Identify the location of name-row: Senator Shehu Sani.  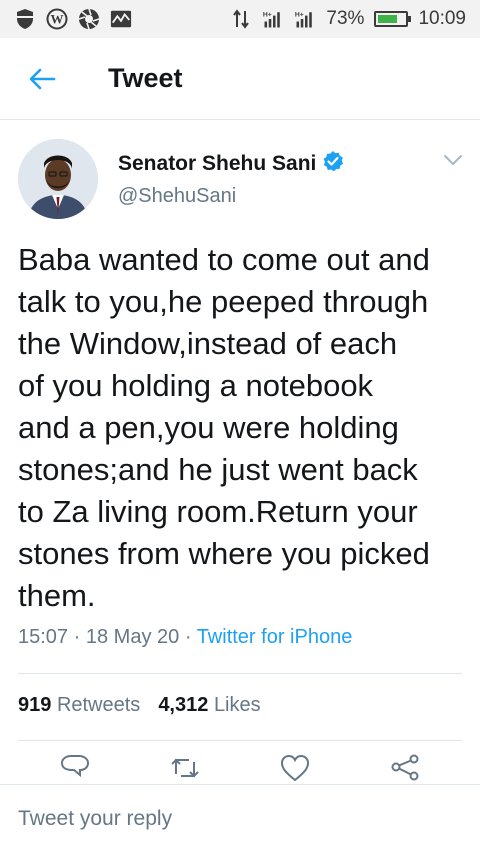
(231, 163).